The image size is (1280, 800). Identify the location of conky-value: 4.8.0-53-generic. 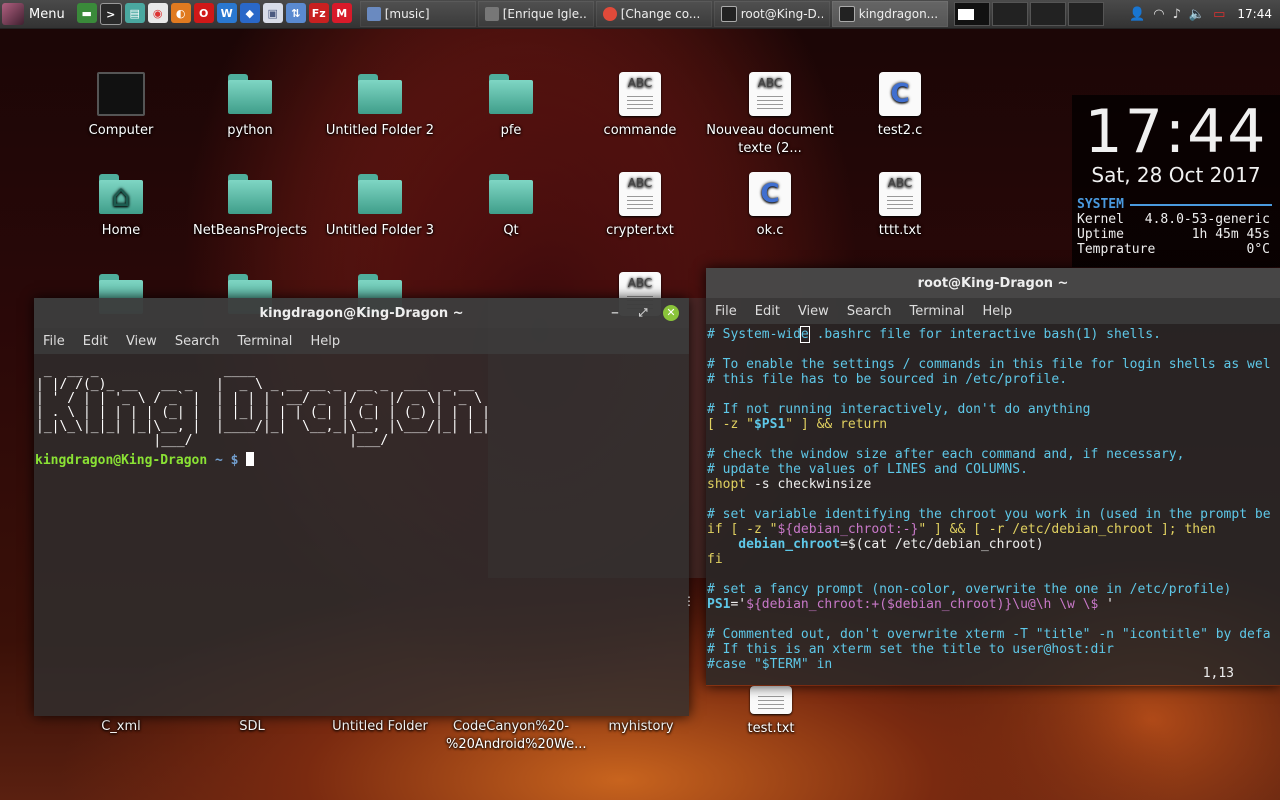
(1207, 219).